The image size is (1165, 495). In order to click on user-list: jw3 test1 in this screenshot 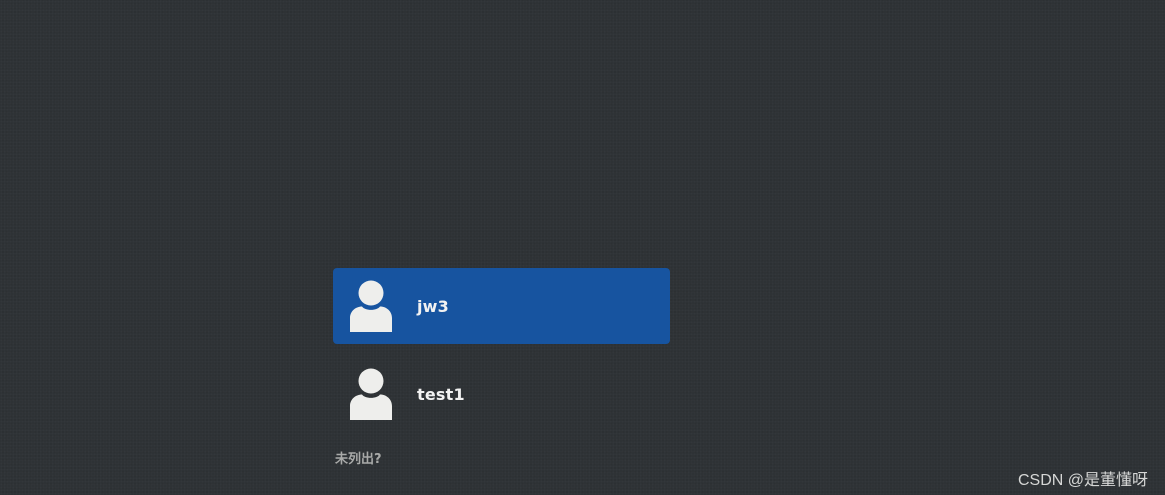, I will do `click(501, 356)`.